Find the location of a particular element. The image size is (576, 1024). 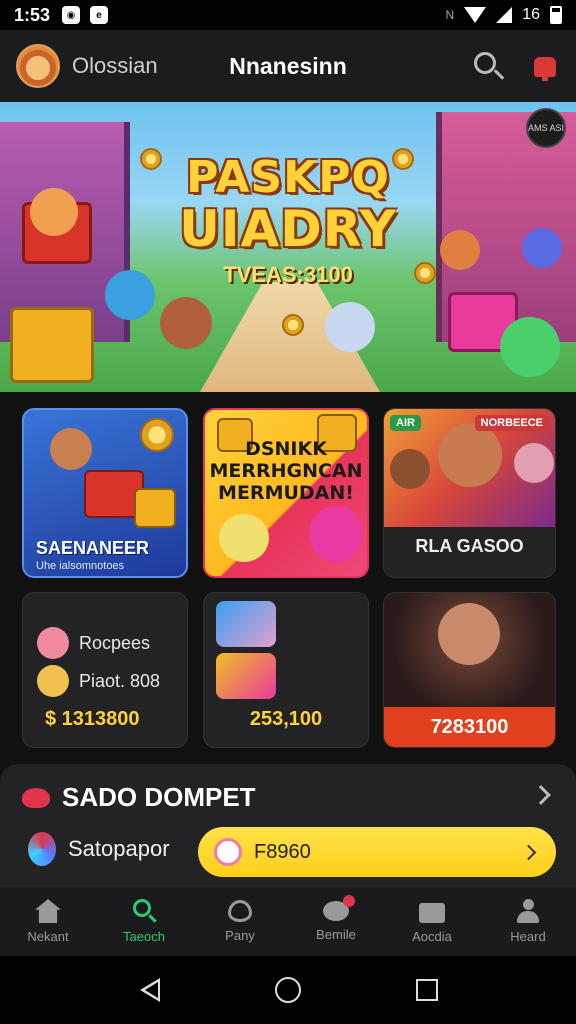

card4-price: $ 1313800 is located at coordinates (92, 719).